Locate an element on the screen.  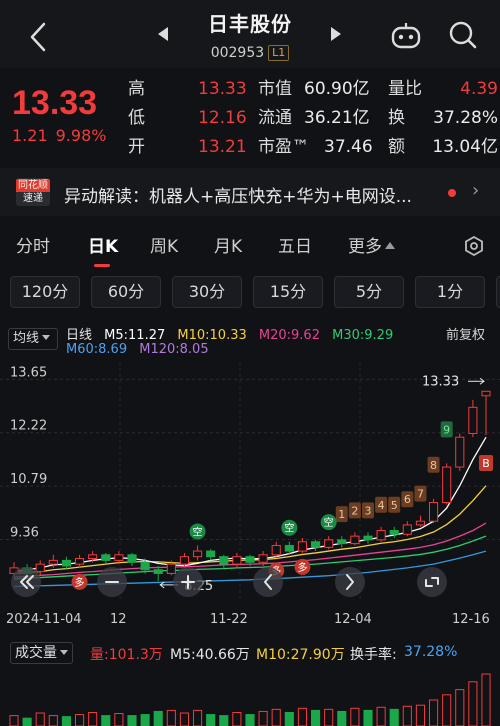
volume-selector: 成交量 is located at coordinates (41, 653).